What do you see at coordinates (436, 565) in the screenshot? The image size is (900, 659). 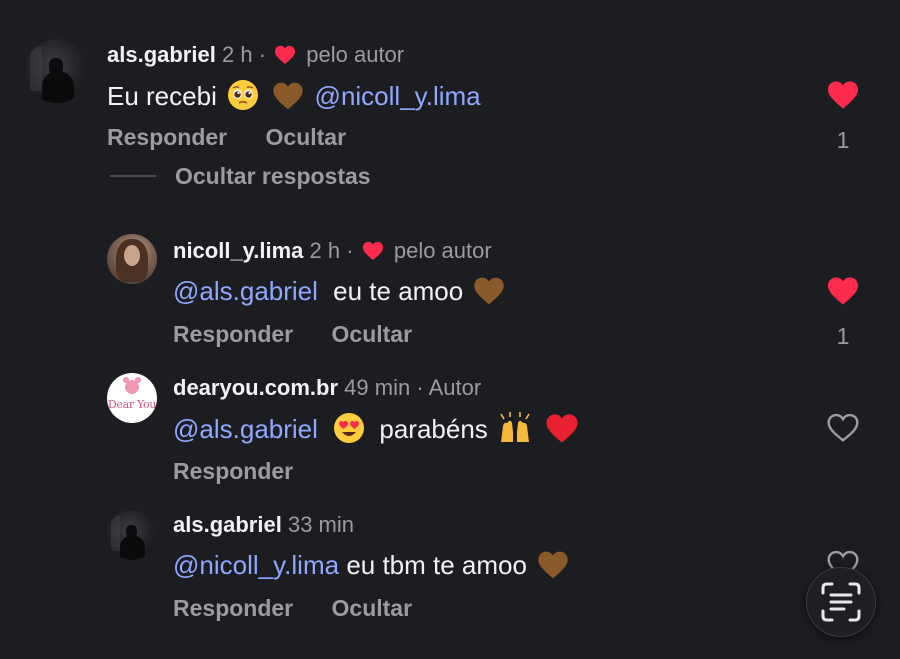 I see `comment-text-content: eu tbm te amoo` at bounding box center [436, 565].